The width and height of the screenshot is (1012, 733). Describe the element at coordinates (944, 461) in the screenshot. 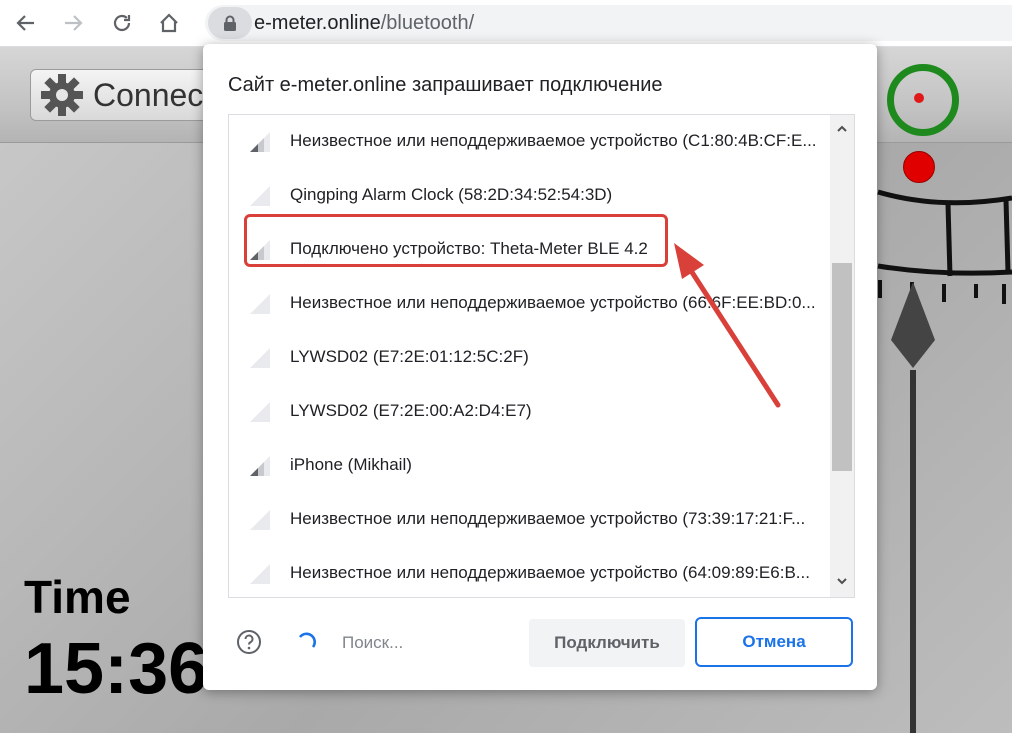

I see `meter-scale` at that location.